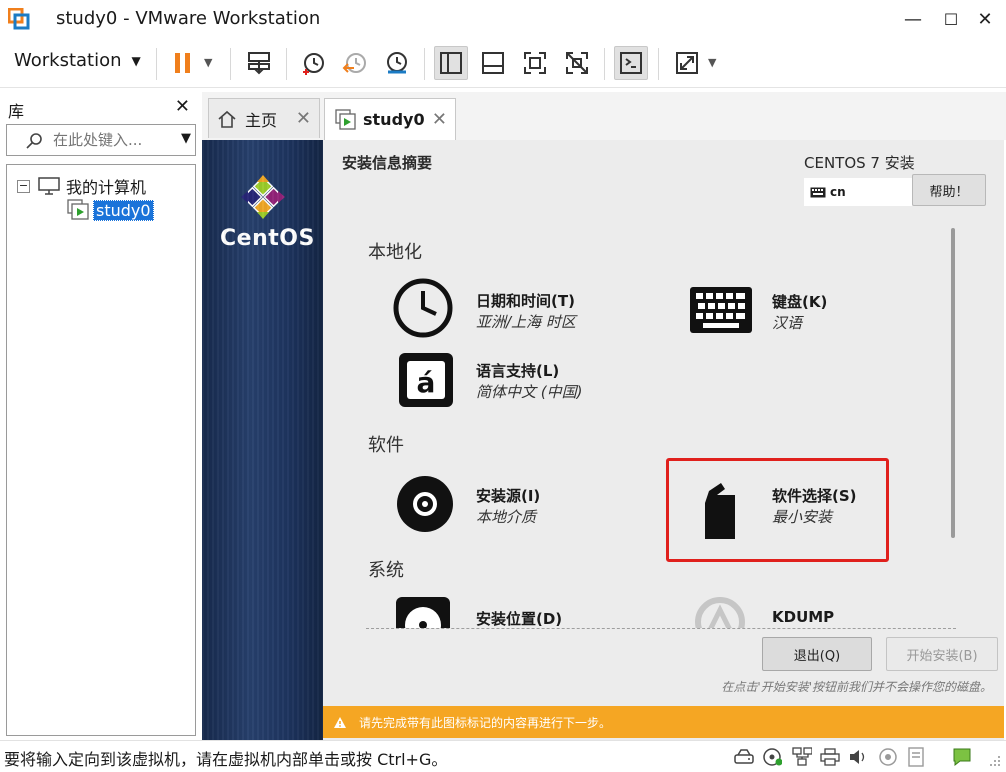 The image size is (1006, 772). Describe the element at coordinates (395, 252) in the screenshot. I see `section-localization-title: 本地化` at that location.